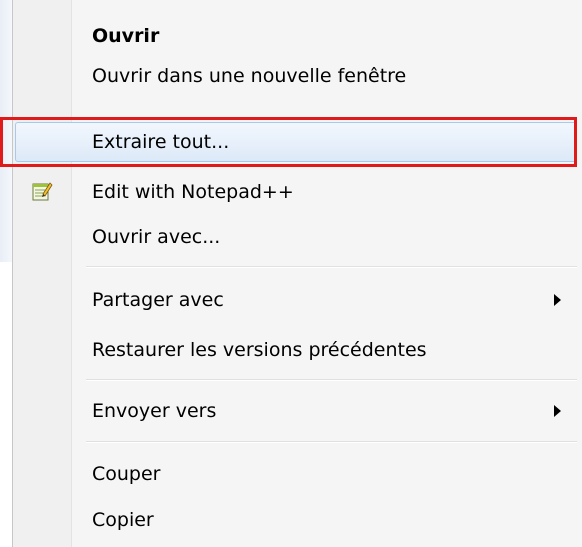  What do you see at coordinates (249, 76) in the screenshot?
I see `menu-item-label: Ouvrir dans une nouvelle fenêtre` at bounding box center [249, 76].